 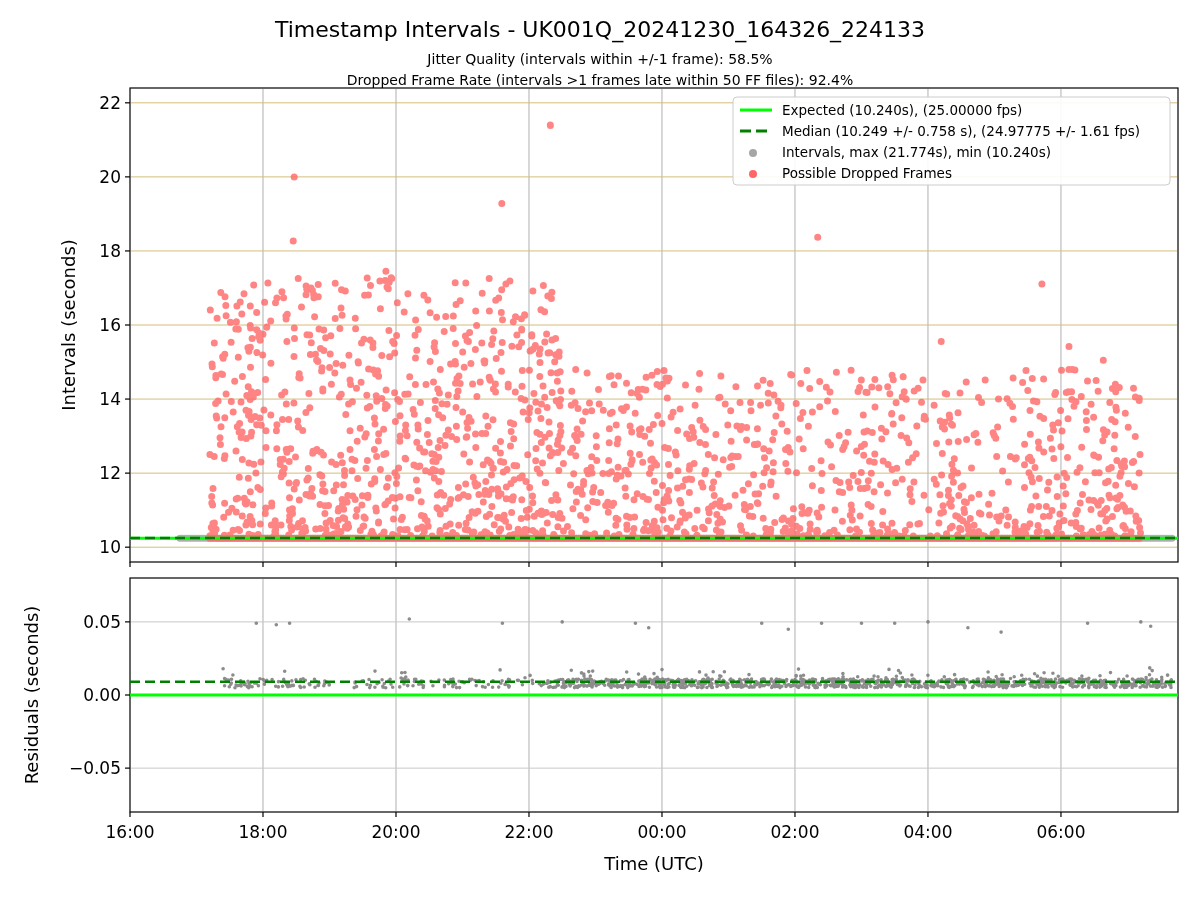 I want to click on axis-tick-label: 02:00, so click(x=795, y=832).